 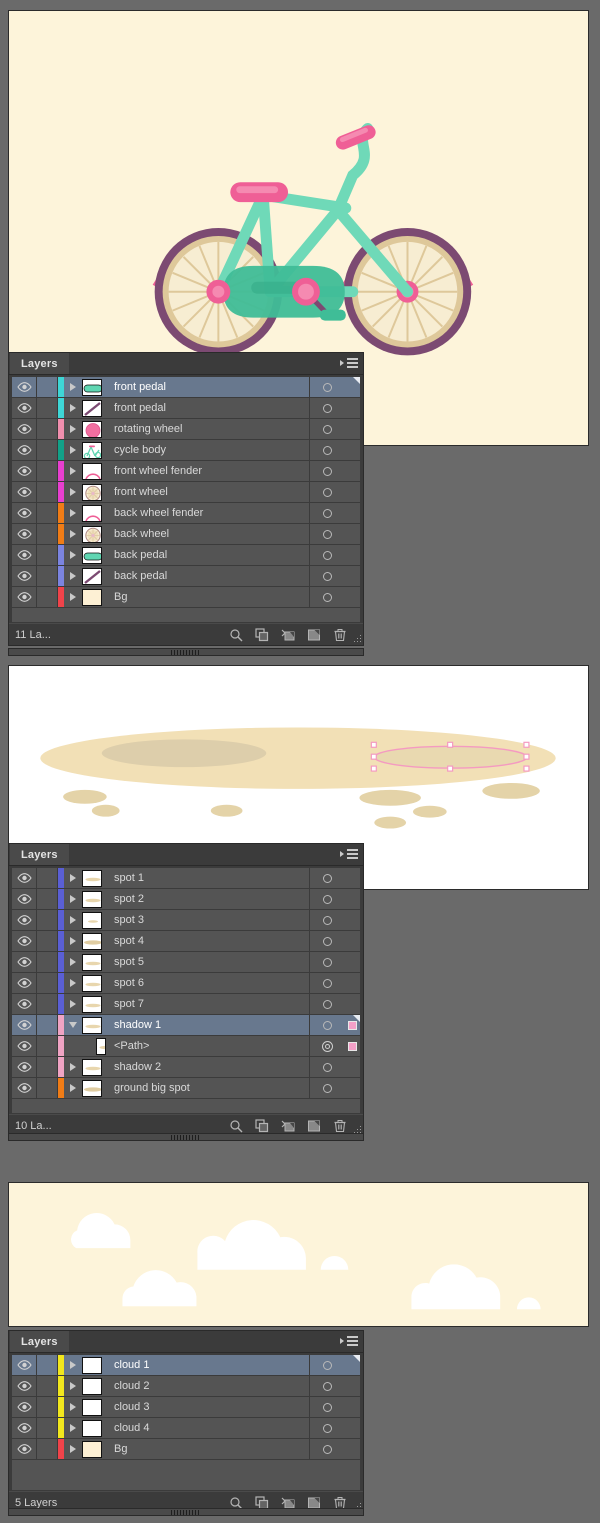 I want to click on layer-row: back pedal, so click(x=186, y=555).